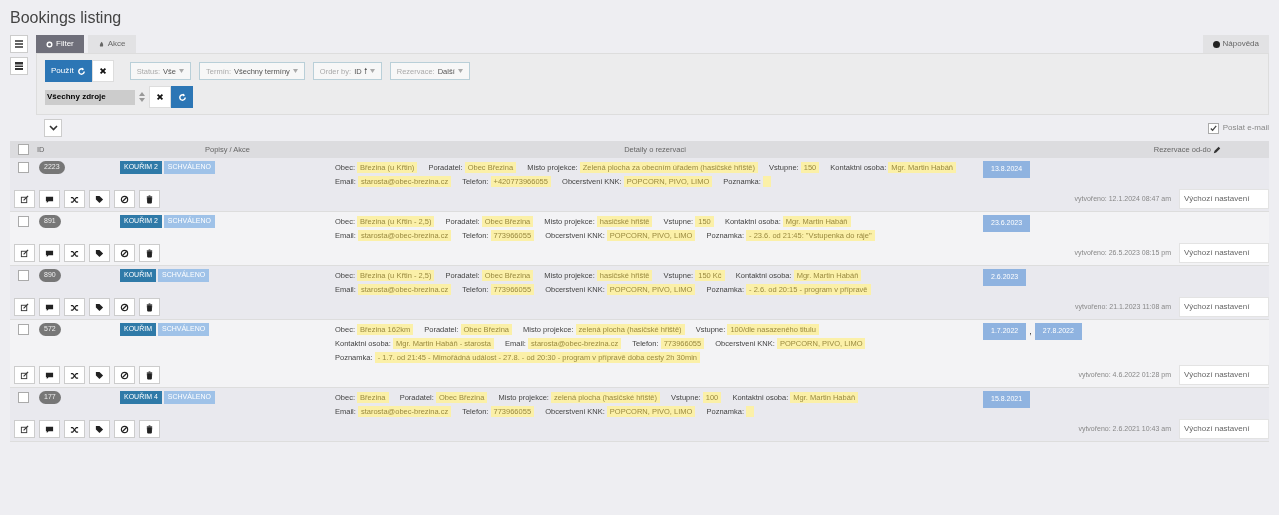 This screenshot has width=1279, height=515. I want to click on grid-view-button, so click(19, 66).